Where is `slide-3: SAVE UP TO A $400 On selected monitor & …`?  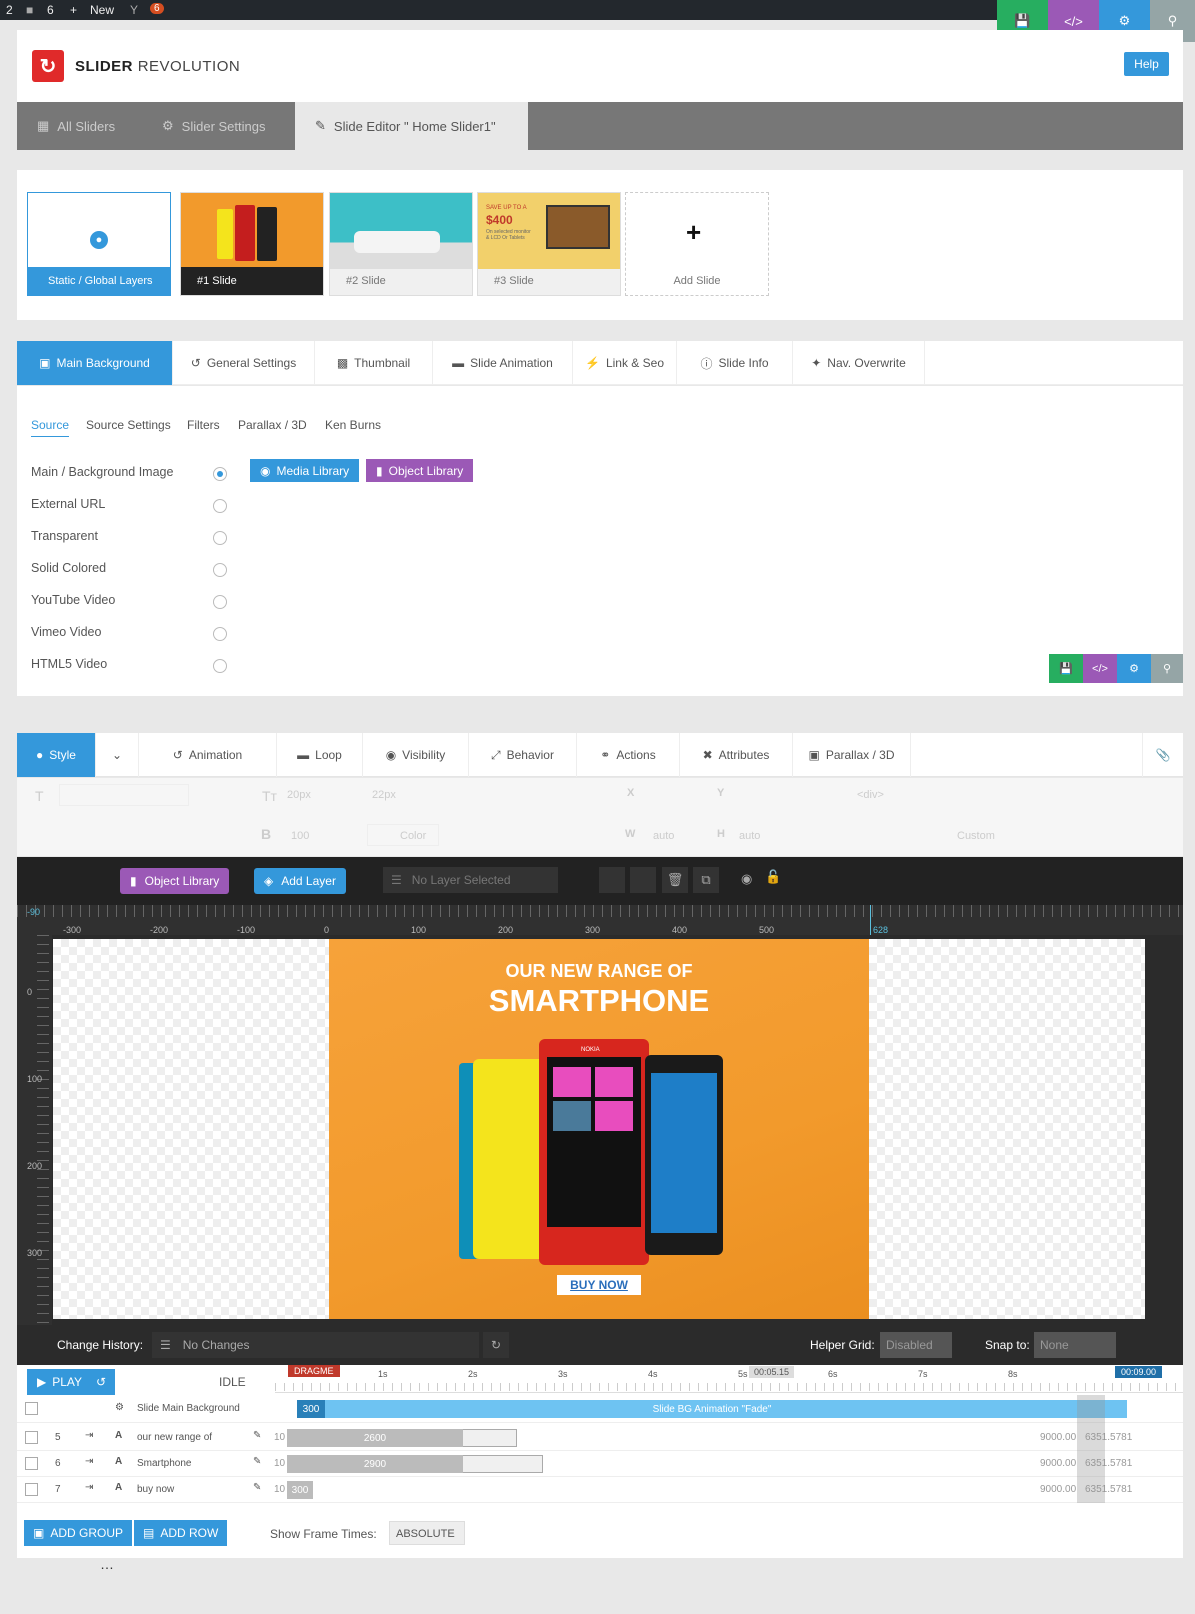 slide-3: SAVE UP TO A $400 On selected monitor & … is located at coordinates (549, 244).